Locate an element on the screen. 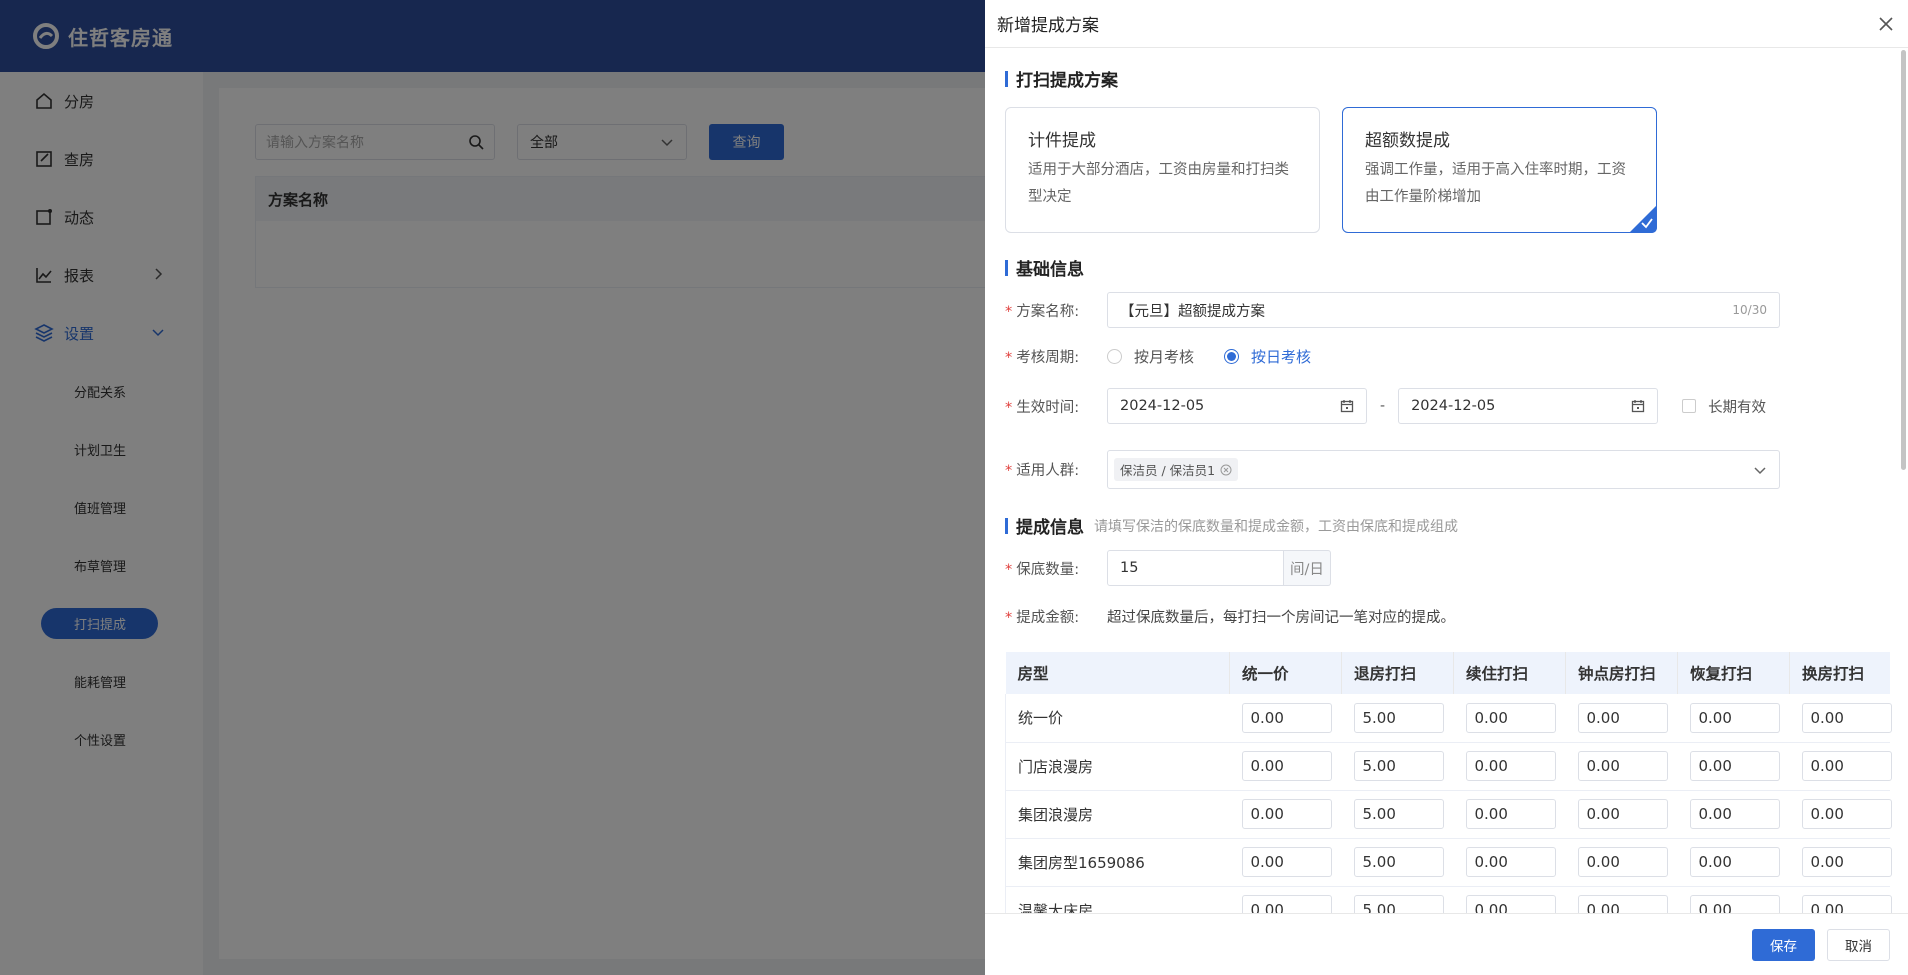  section-commission-title: 提成信息 请填写保洁的保底数量和提成金额，工资由保底和提成组成 is located at coordinates (1446, 525).